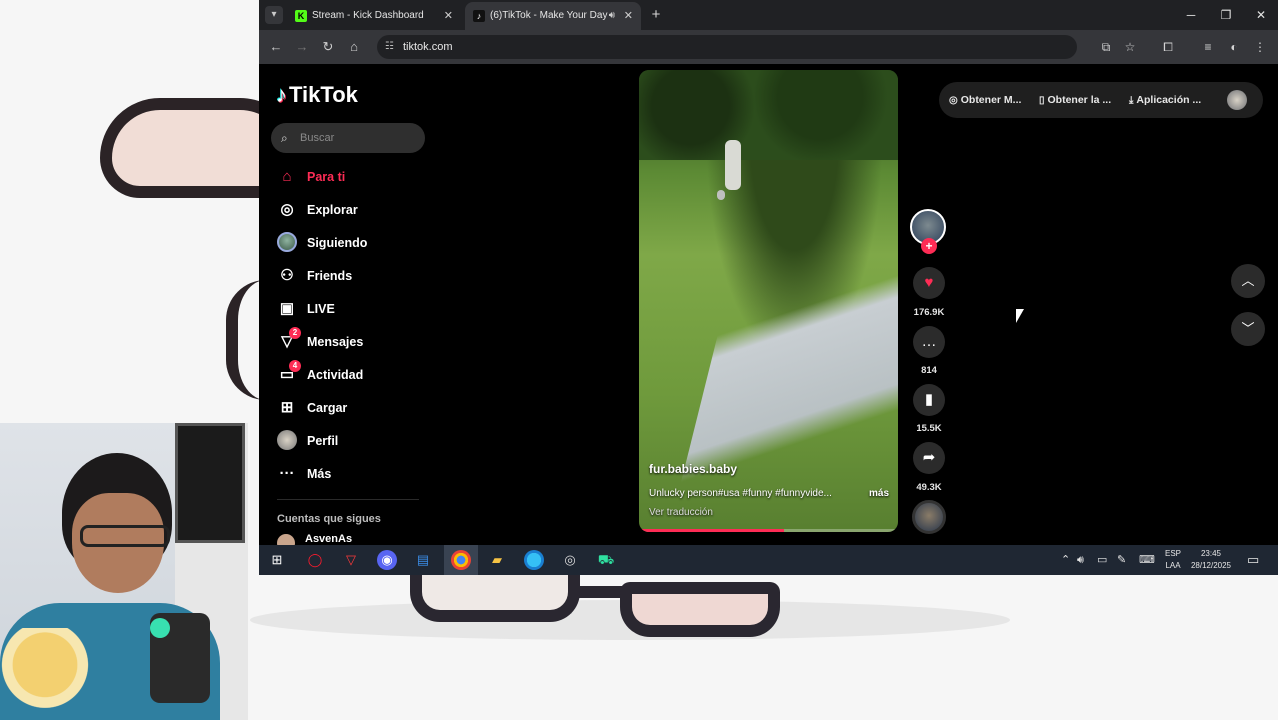  Describe the element at coordinates (315, 560) in the screenshot. I see `opera-icon: ◯` at that location.